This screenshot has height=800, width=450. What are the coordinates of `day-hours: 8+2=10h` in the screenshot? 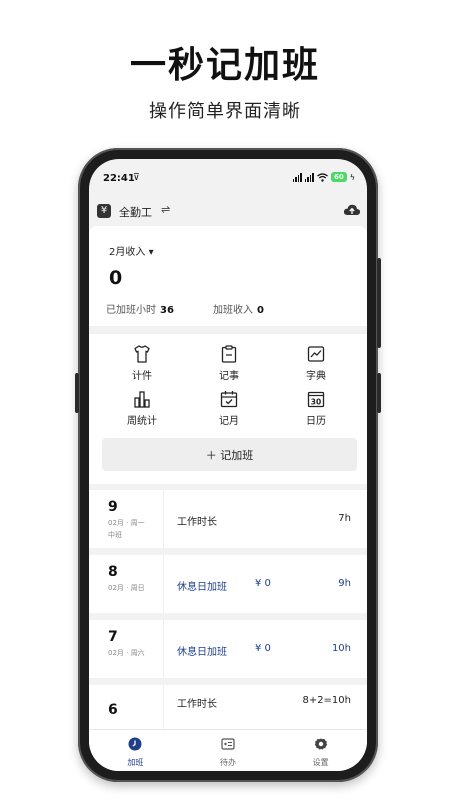 It's located at (326, 700).